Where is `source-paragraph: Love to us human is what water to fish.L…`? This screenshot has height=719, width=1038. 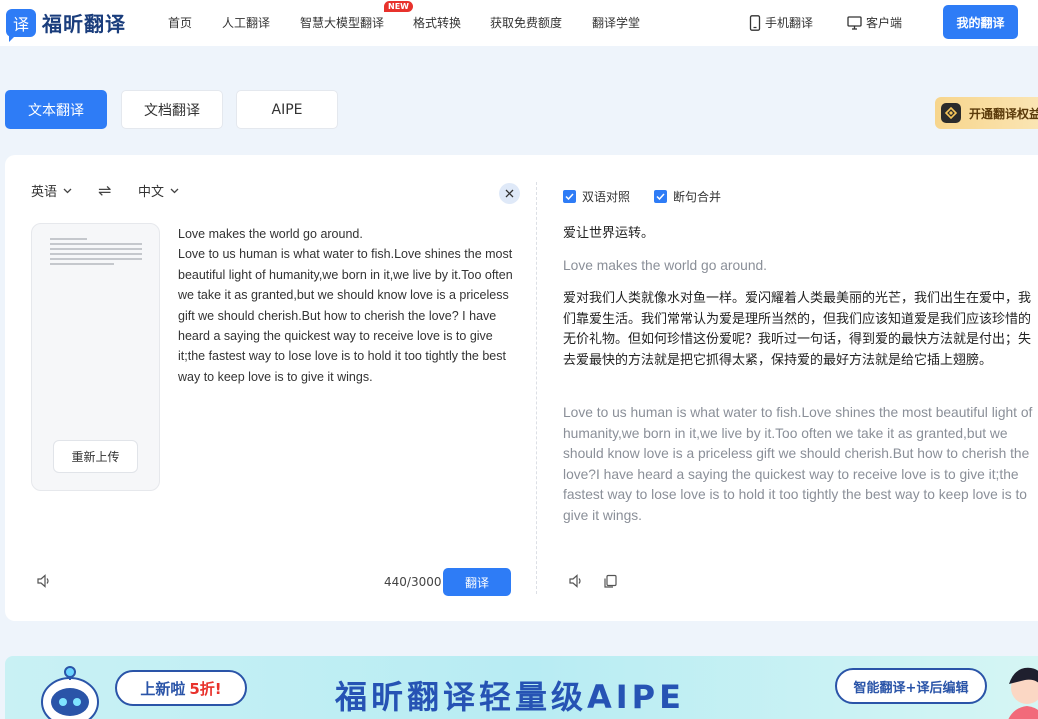
source-paragraph: Love to us human is what water to fish.L… is located at coordinates (345, 315).